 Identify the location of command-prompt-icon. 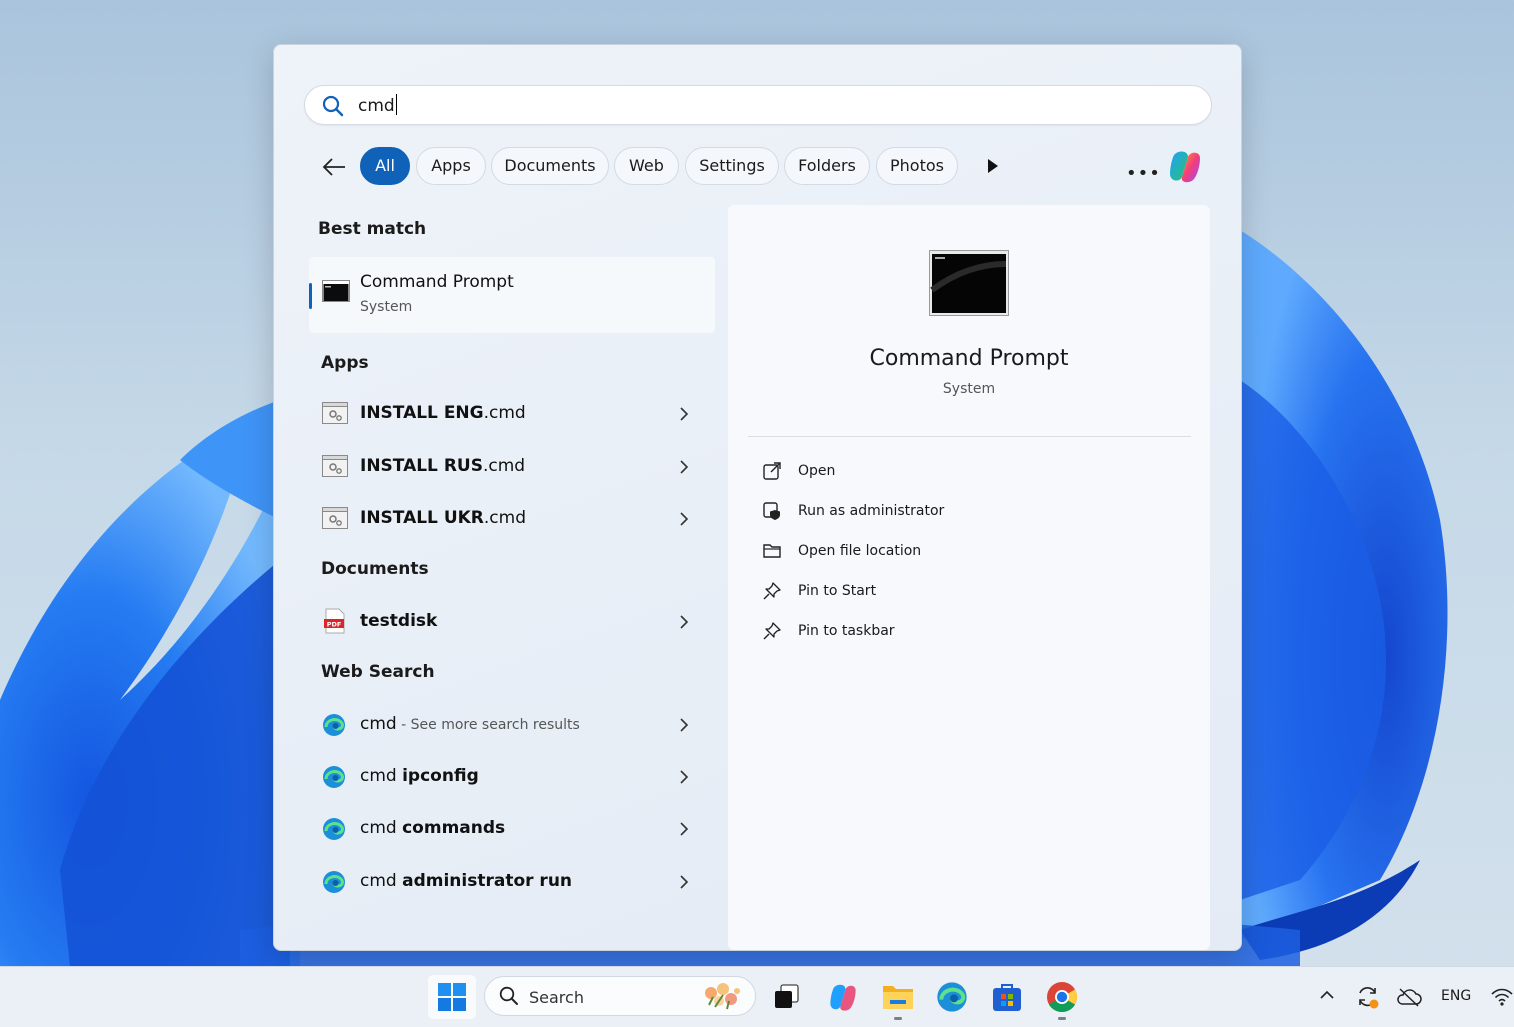
(336, 291).